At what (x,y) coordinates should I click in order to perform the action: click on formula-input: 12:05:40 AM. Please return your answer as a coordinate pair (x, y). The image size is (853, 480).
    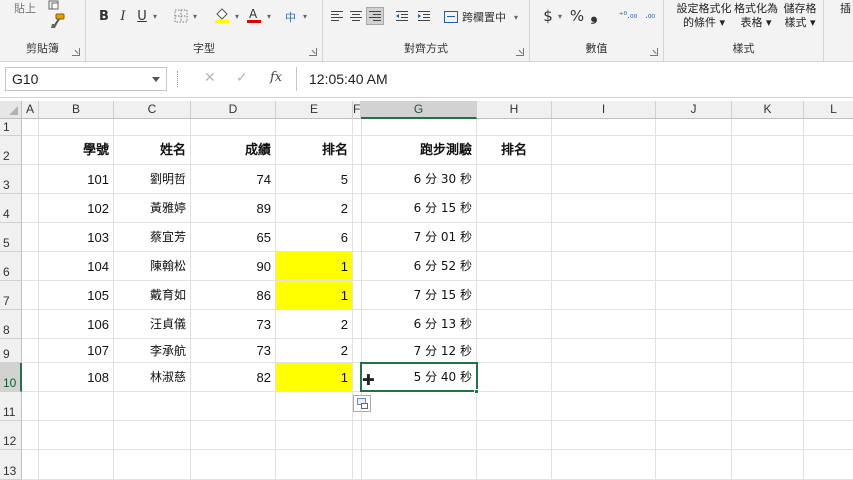
    Looking at the image, I should click on (574, 79).